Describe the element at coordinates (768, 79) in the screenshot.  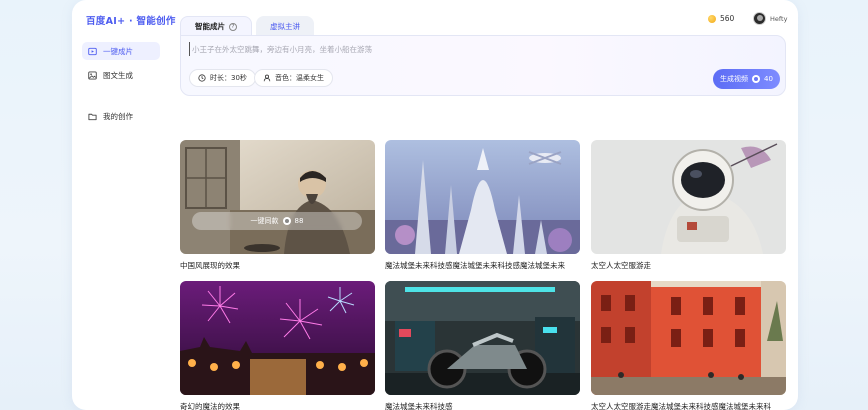
I see `generate-cost: 40` at that location.